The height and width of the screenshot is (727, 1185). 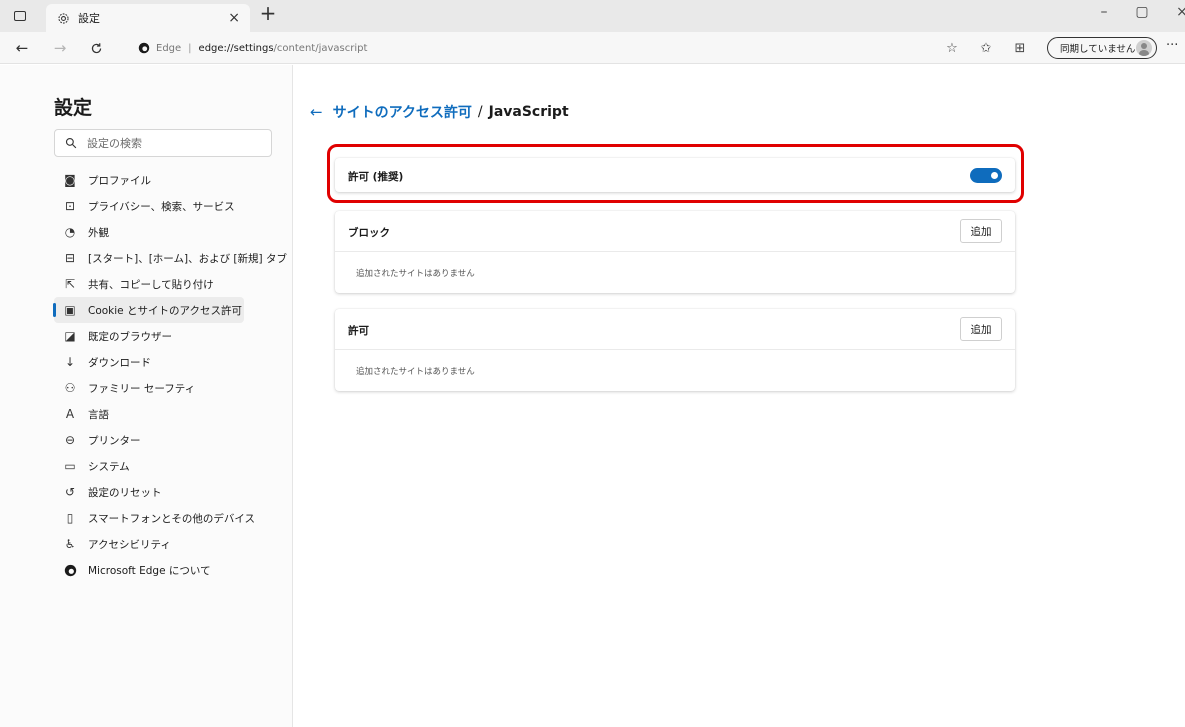 I want to click on printer-icon: ⊖, so click(x=70, y=440).